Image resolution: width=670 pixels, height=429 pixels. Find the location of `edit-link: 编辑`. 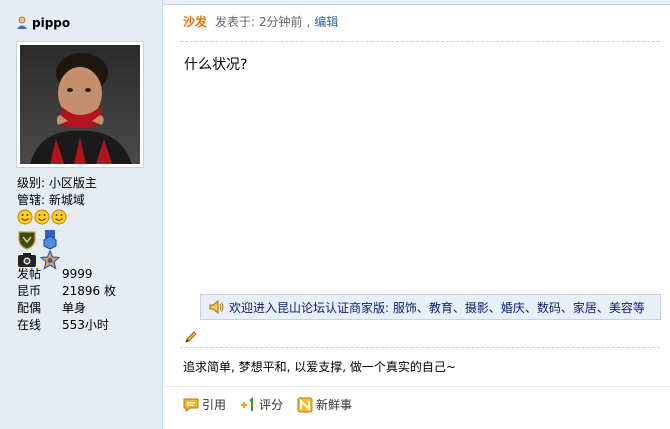

edit-link: 编辑 is located at coordinates (326, 21).